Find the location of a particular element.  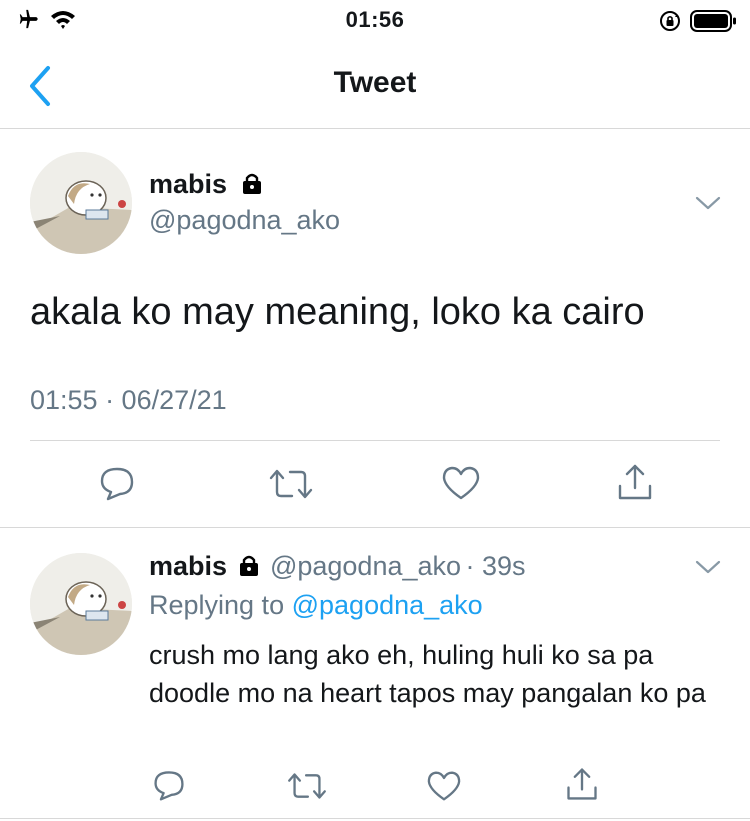

reply-header: mabis @pagodna_ako · 39s is located at coordinates (337, 566).